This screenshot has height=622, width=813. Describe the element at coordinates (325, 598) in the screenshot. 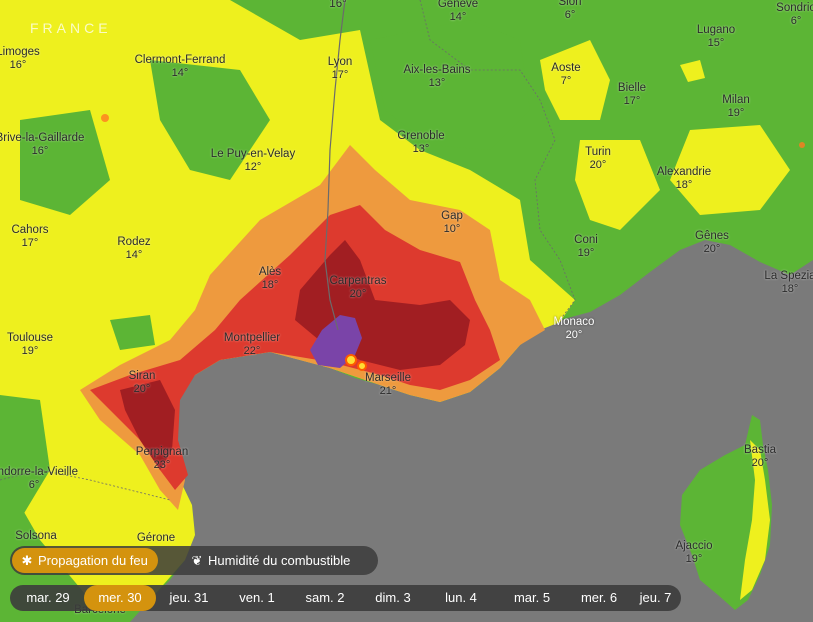

I see `day-tab: sam. 2` at that location.